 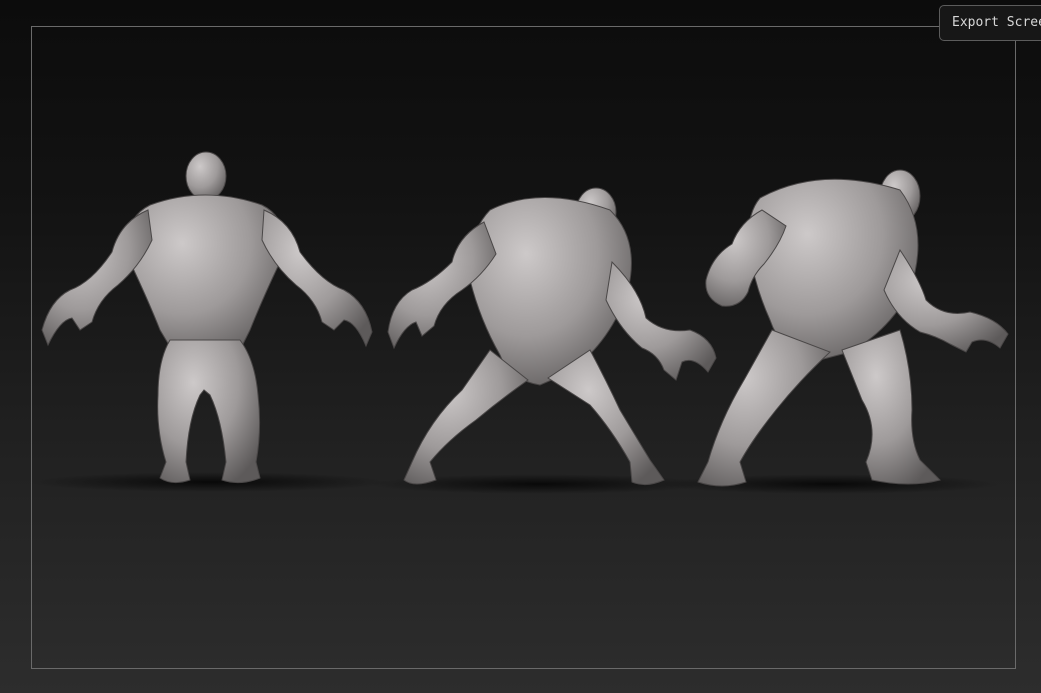 I want to click on ground-shadow, so click(x=210, y=482).